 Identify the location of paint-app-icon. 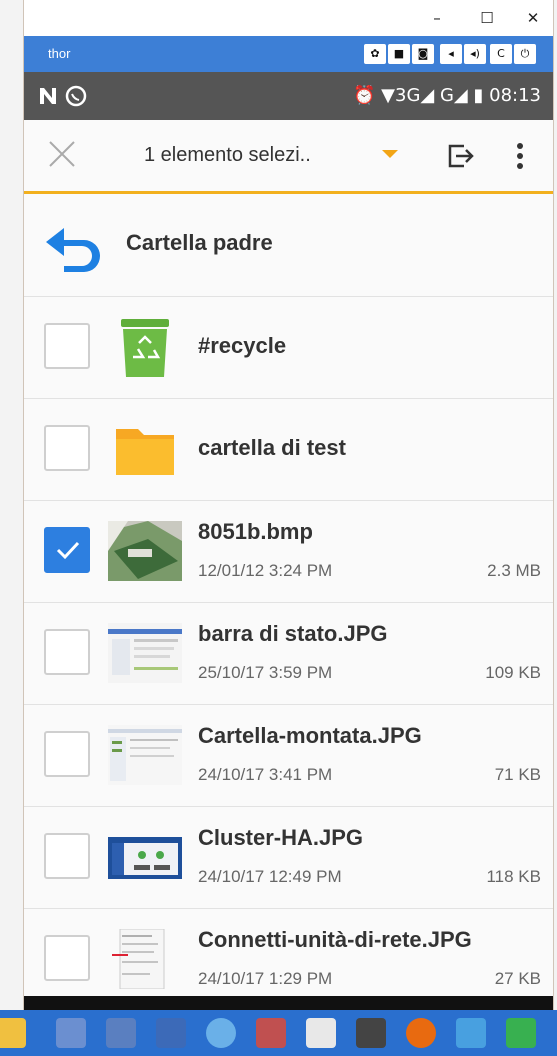
(271, 1033).